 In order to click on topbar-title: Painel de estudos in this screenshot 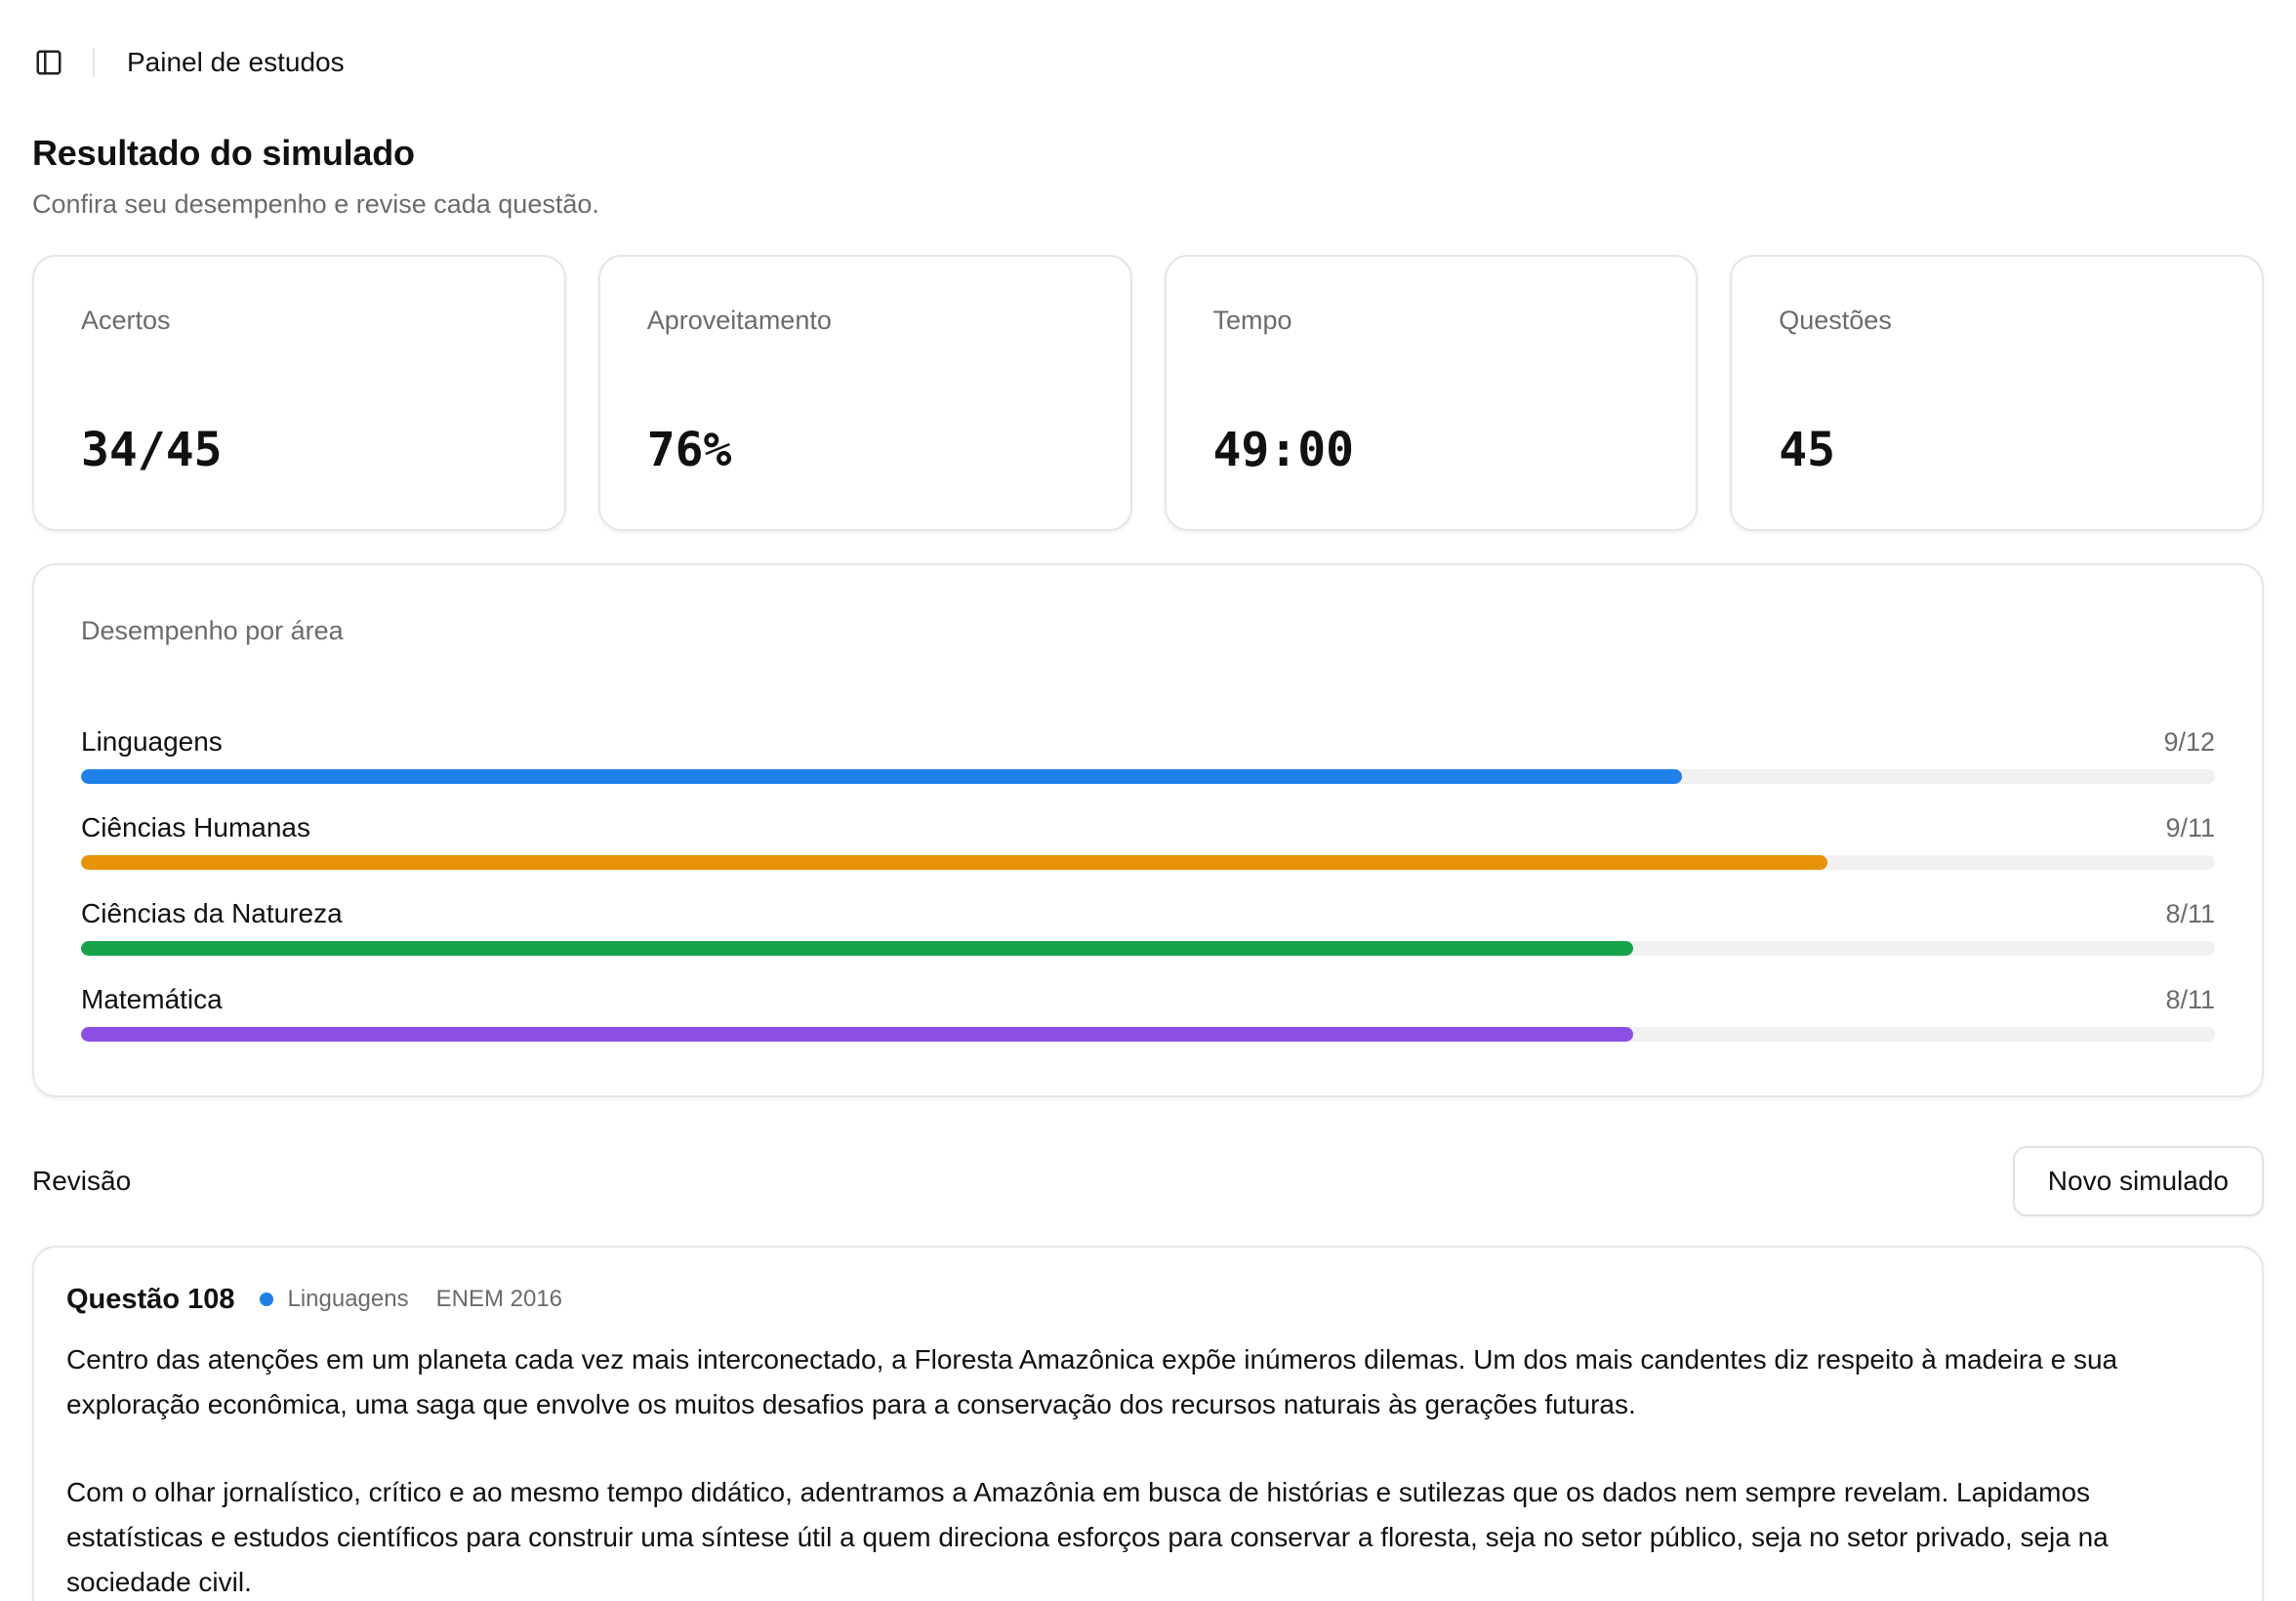, I will do `click(236, 62)`.